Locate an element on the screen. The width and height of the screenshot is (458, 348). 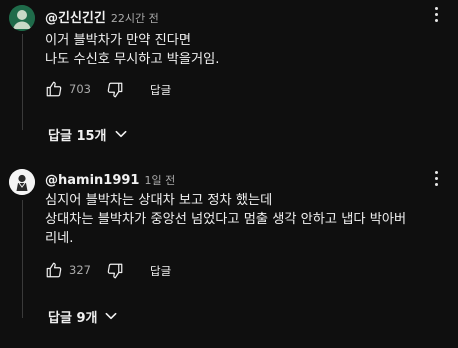
comment-header: @긴신긴긴 22시간 전 is located at coordinates (102, 16).